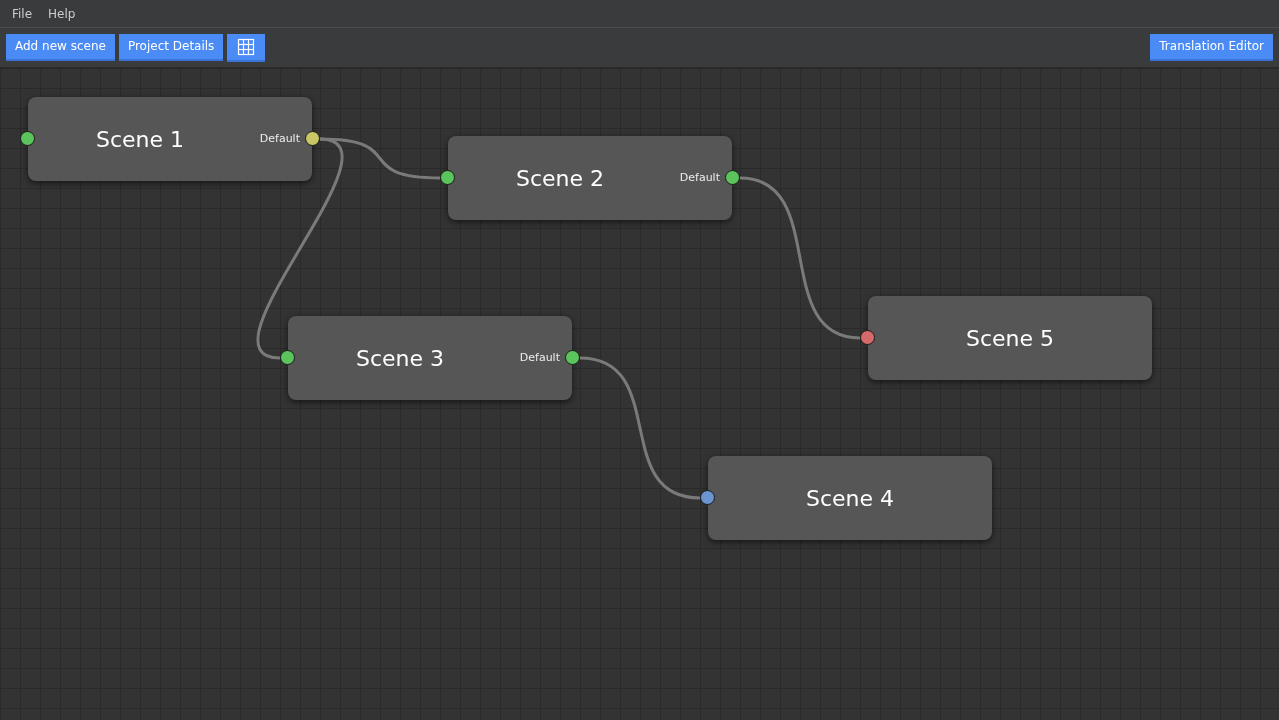  I want to click on scene-node: Scene 4, so click(850, 498).